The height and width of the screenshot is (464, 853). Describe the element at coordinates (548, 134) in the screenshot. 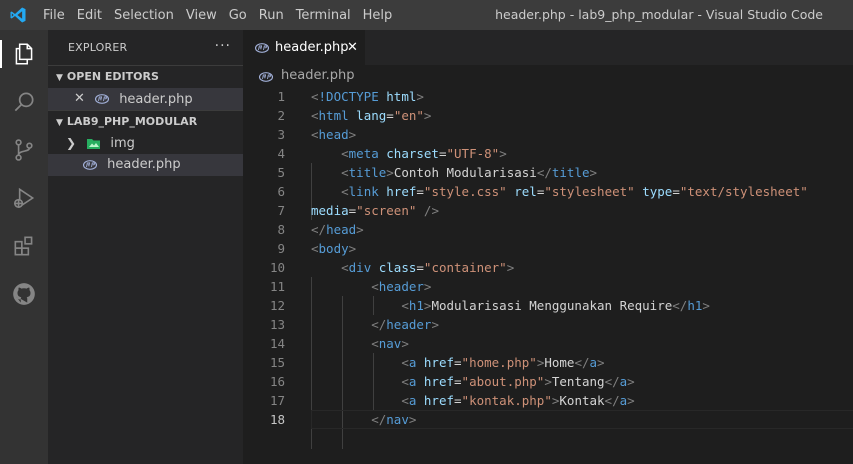

I see `code-line: 3 <head>` at that location.